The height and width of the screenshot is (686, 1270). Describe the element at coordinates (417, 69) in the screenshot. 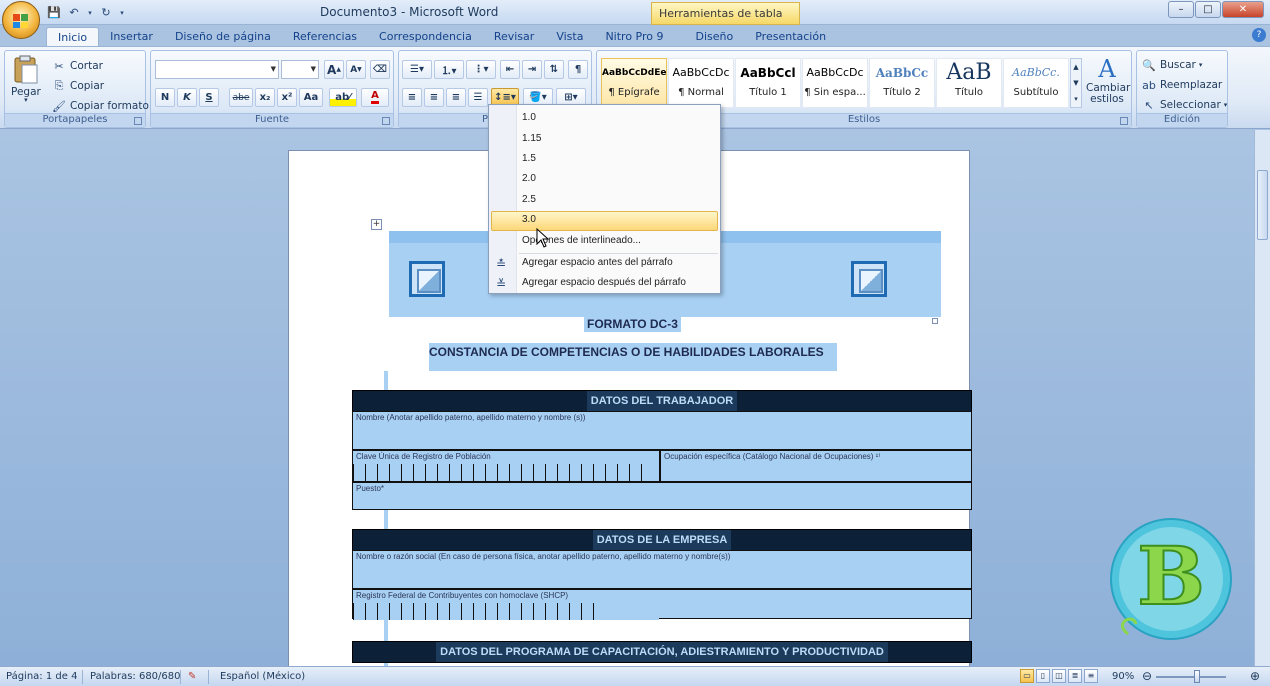

I see `bullets-button: ☰▾` at that location.